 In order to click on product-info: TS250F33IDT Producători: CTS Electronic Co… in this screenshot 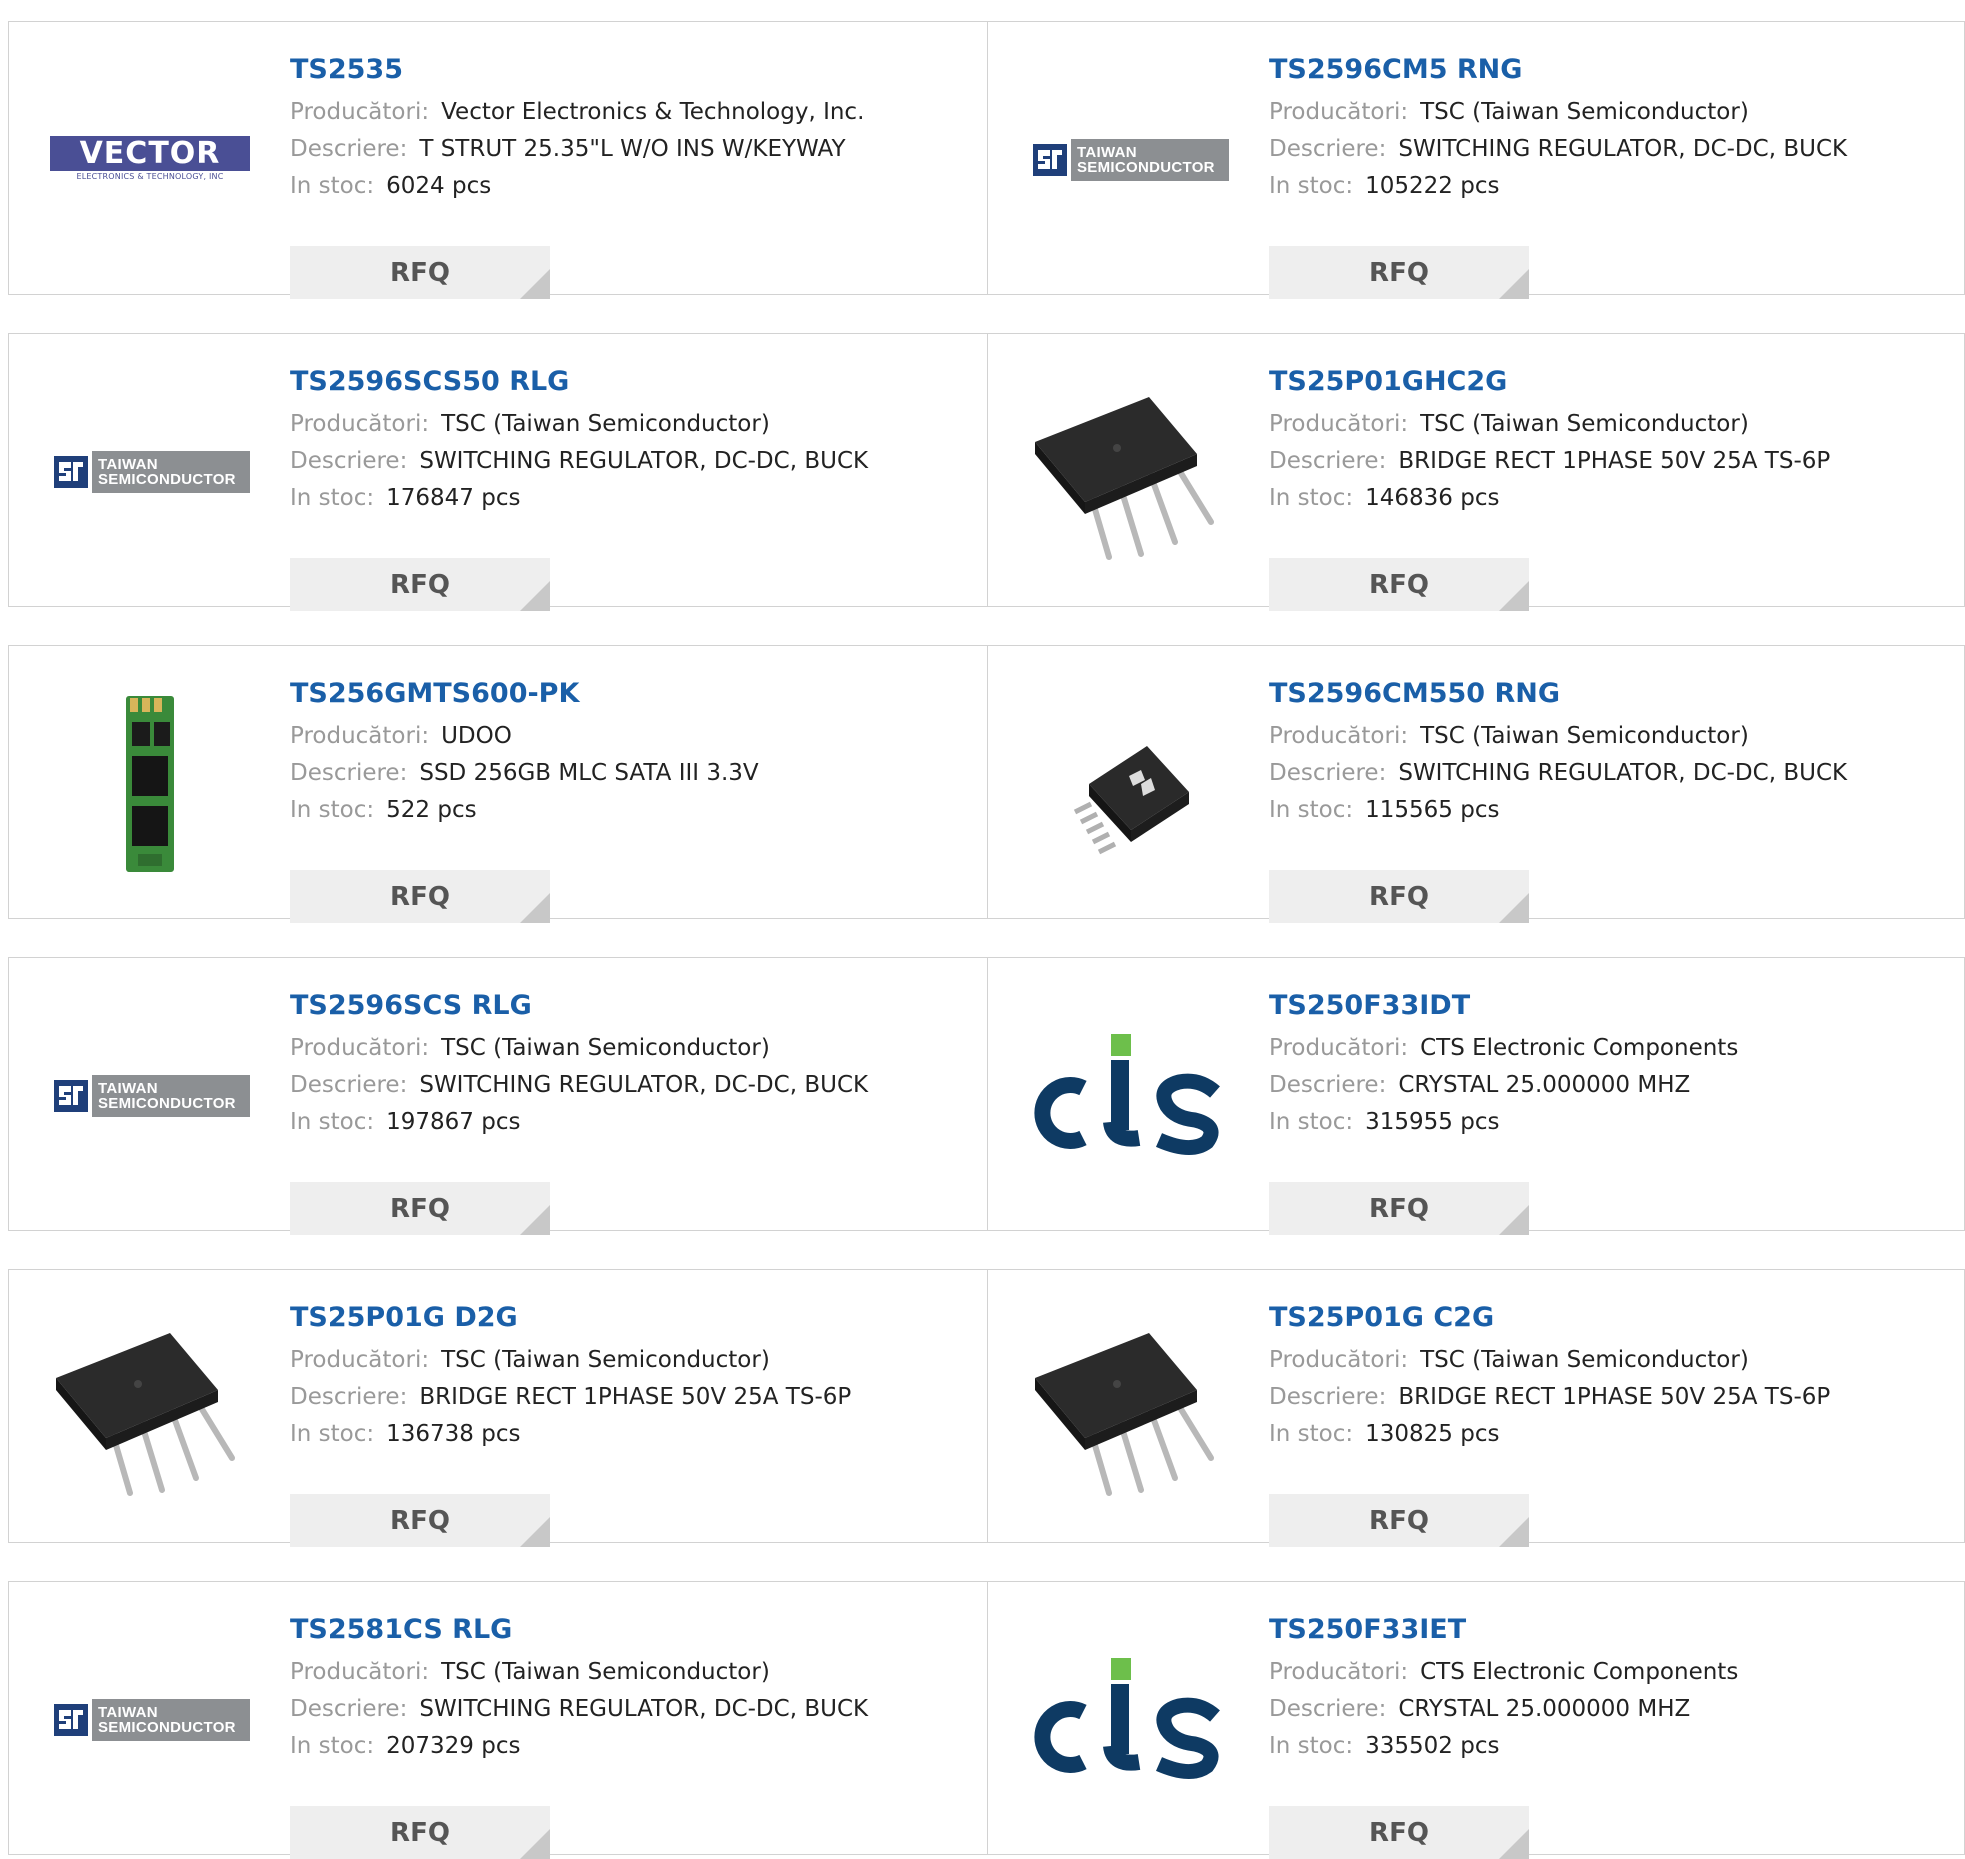, I will do `click(1617, 1111)`.